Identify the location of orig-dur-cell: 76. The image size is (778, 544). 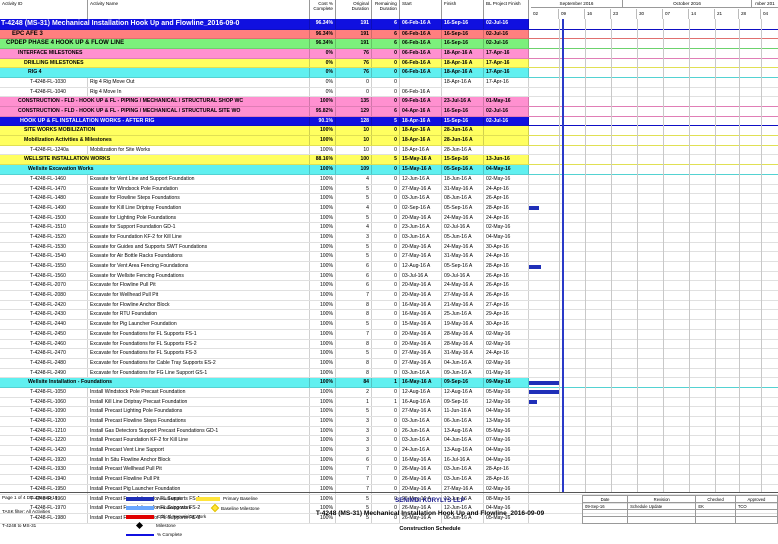
(354, 72).